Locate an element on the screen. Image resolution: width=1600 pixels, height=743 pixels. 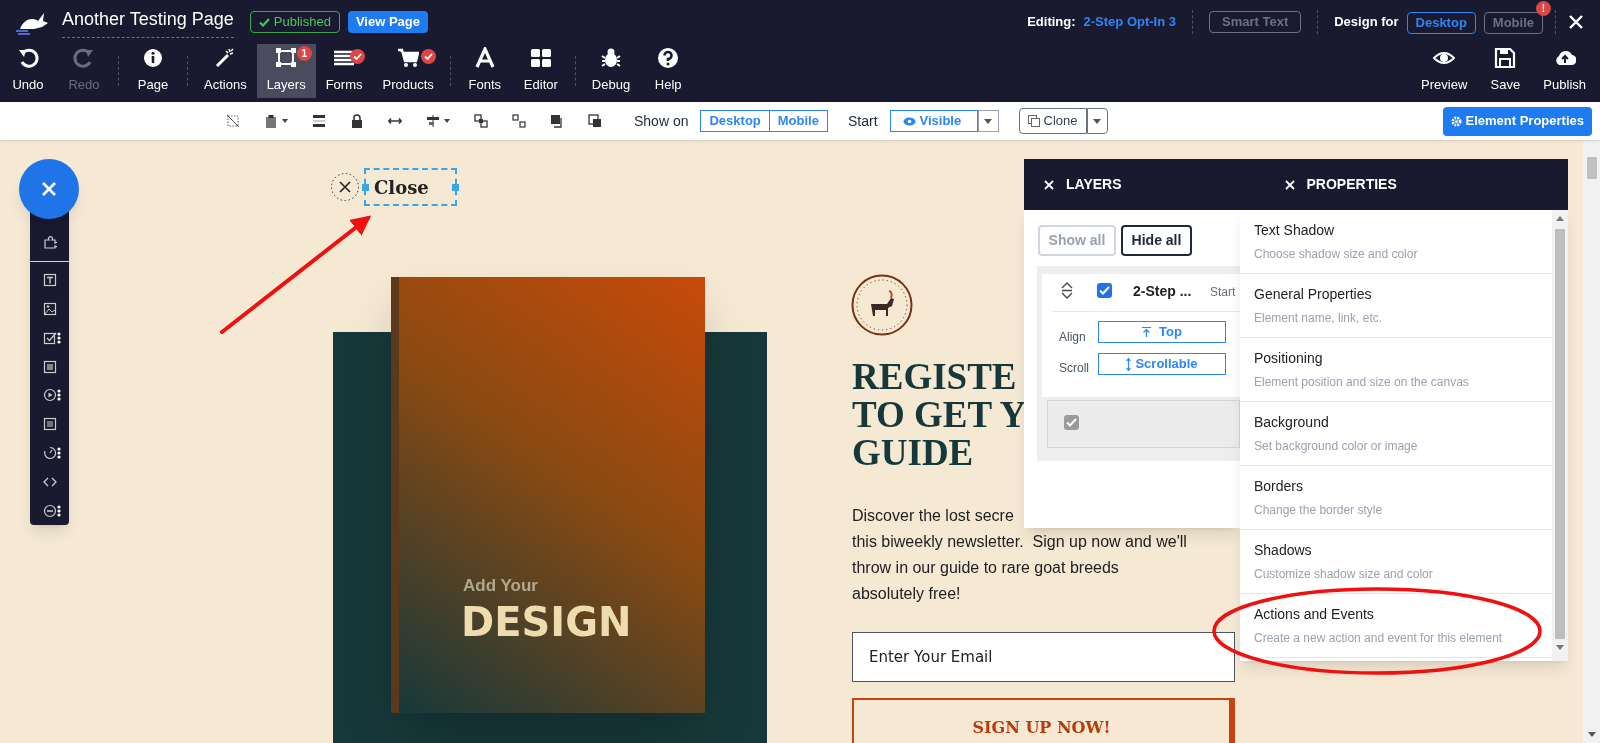
copy-icon is located at coordinates (1033, 121).